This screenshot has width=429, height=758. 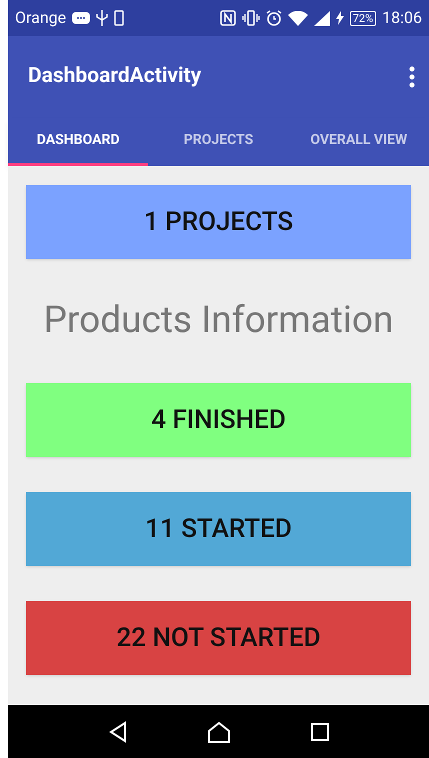 I want to click on app-title: DashboardActivity, so click(x=115, y=76).